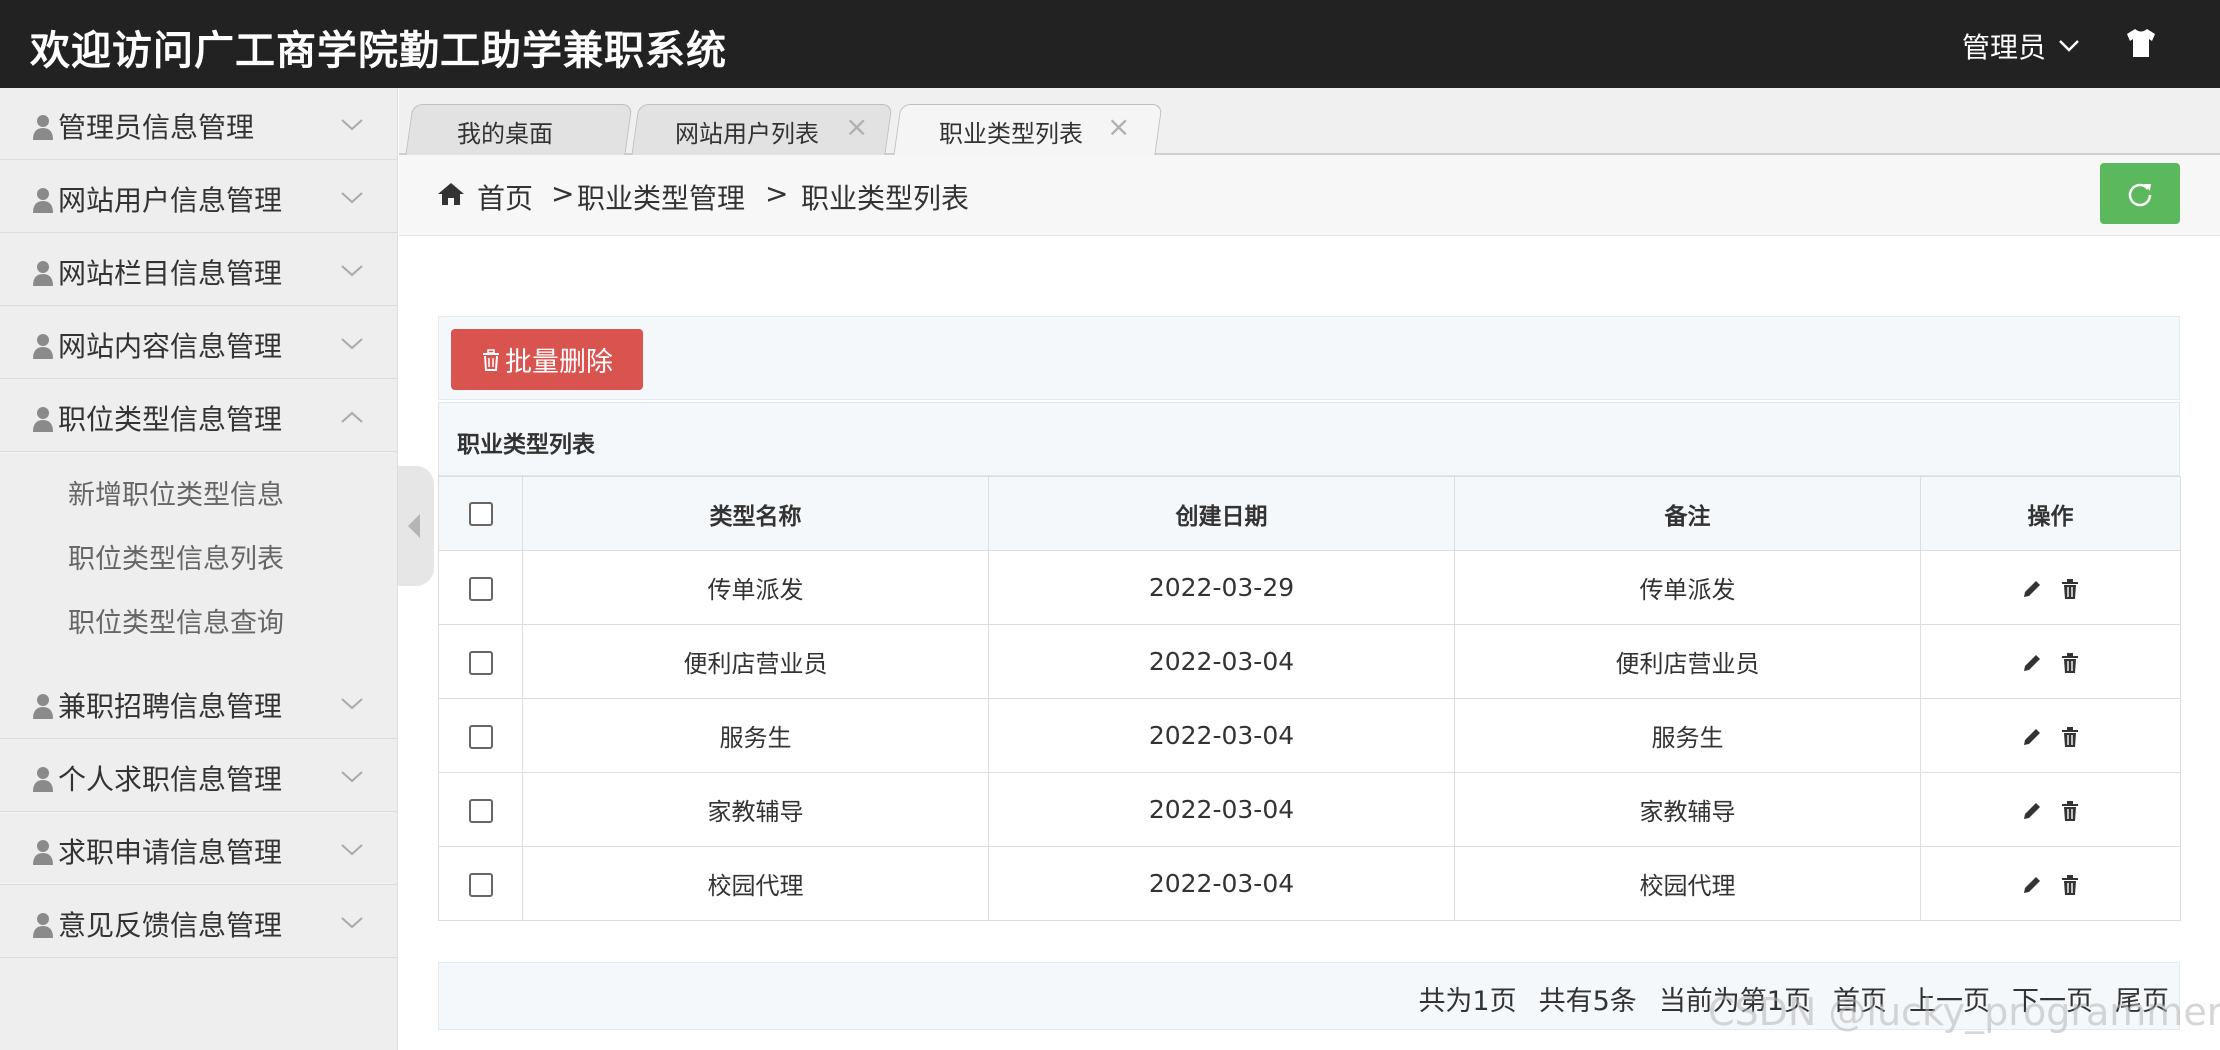 This screenshot has width=2220, height=1050. Describe the element at coordinates (1309, 358) in the screenshot. I see `list-toolbar: 批量删除` at that location.